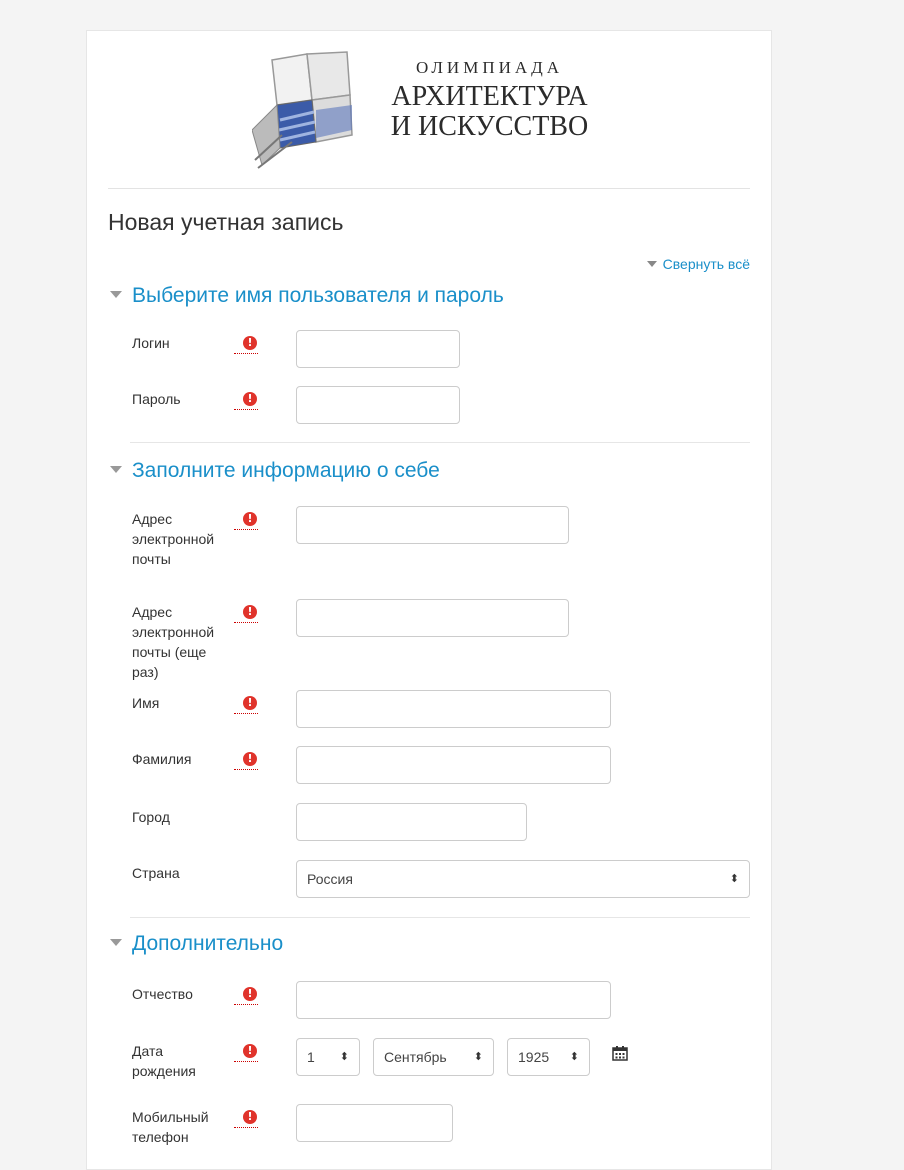 This screenshot has height=1170, width=904. Describe the element at coordinates (286, 470) in the screenshot. I see `section-title-about: Заполните информацию о себе` at that location.